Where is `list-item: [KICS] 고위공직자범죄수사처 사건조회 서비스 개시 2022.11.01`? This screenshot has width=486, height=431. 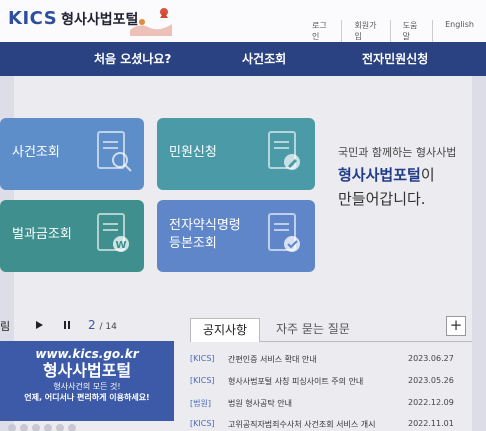
list-item: [KICS] 고위공직자범죄수사처 사건조회 서비스 개시 2022.11.01 is located at coordinates (331, 425).